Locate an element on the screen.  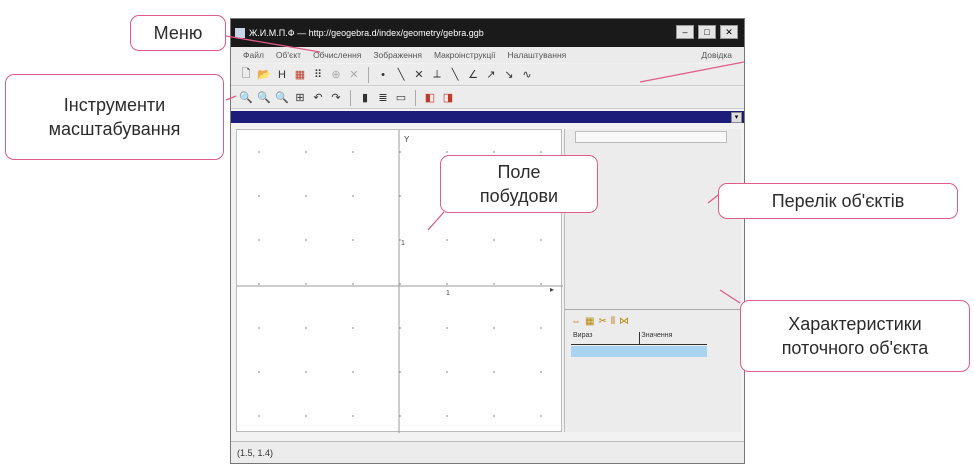
command-bar: ▾ is located at coordinates (487, 117).